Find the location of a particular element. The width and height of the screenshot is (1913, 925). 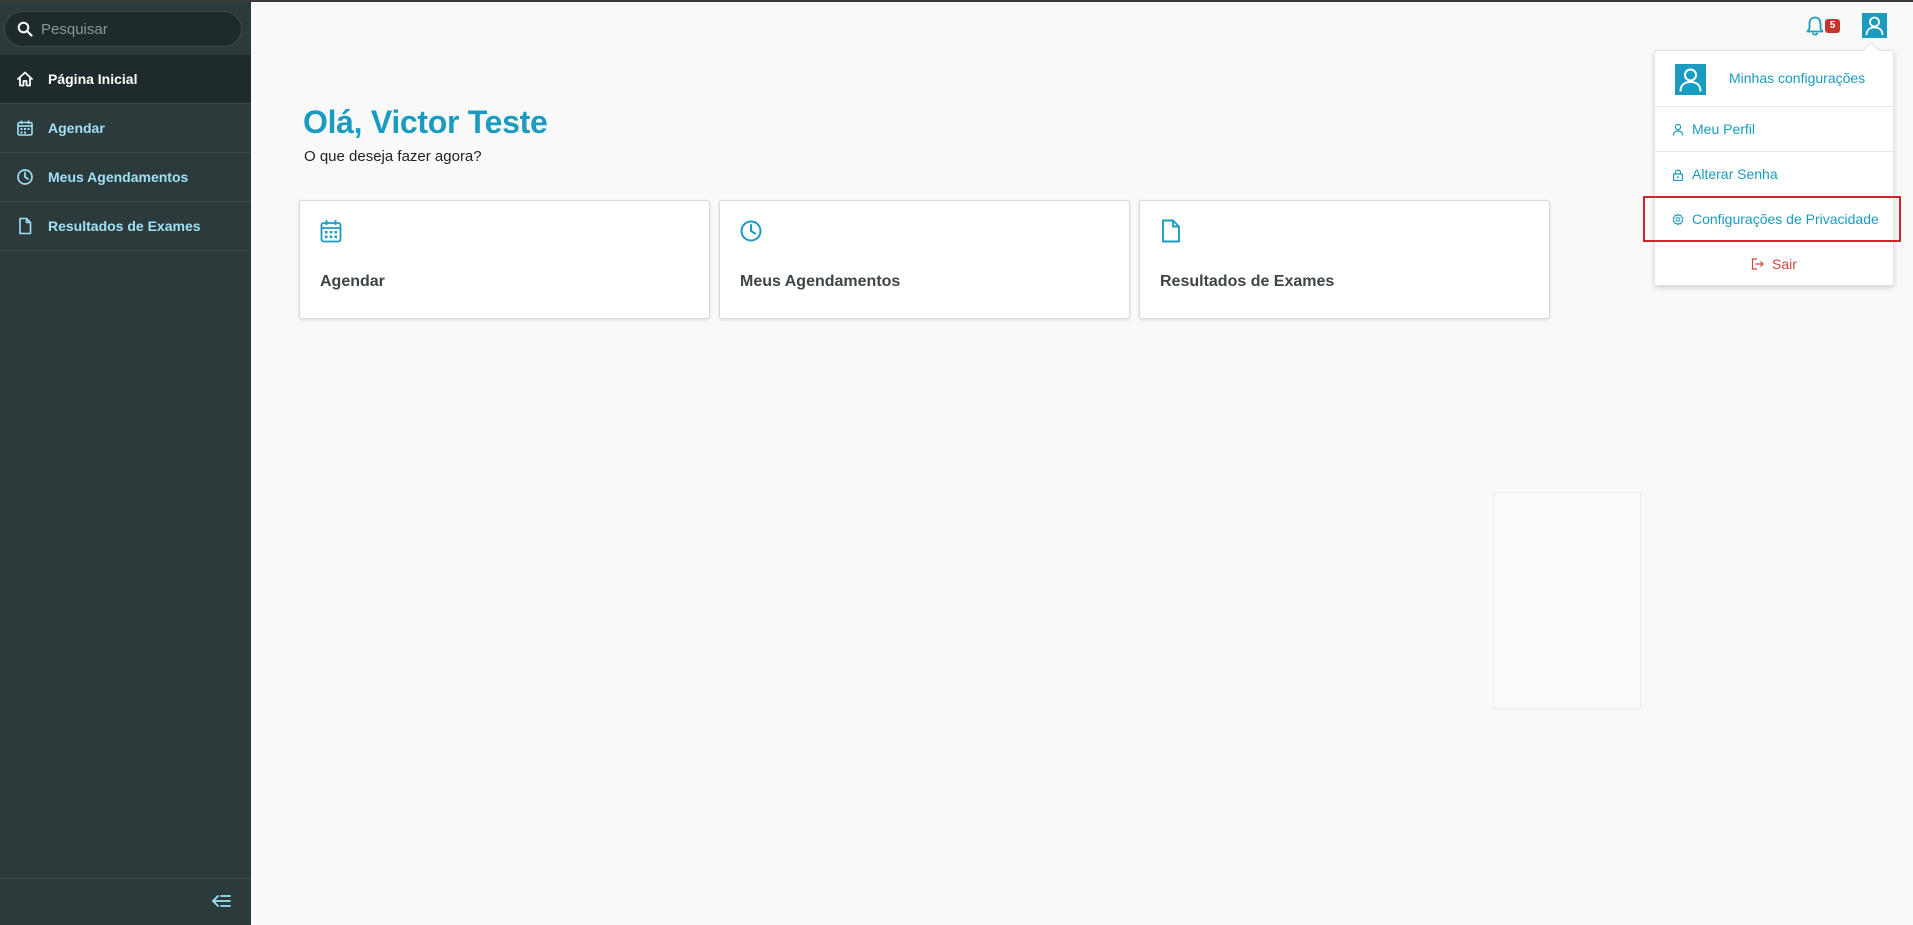

user-menu-header: Minhas configurações is located at coordinates (1774, 79).